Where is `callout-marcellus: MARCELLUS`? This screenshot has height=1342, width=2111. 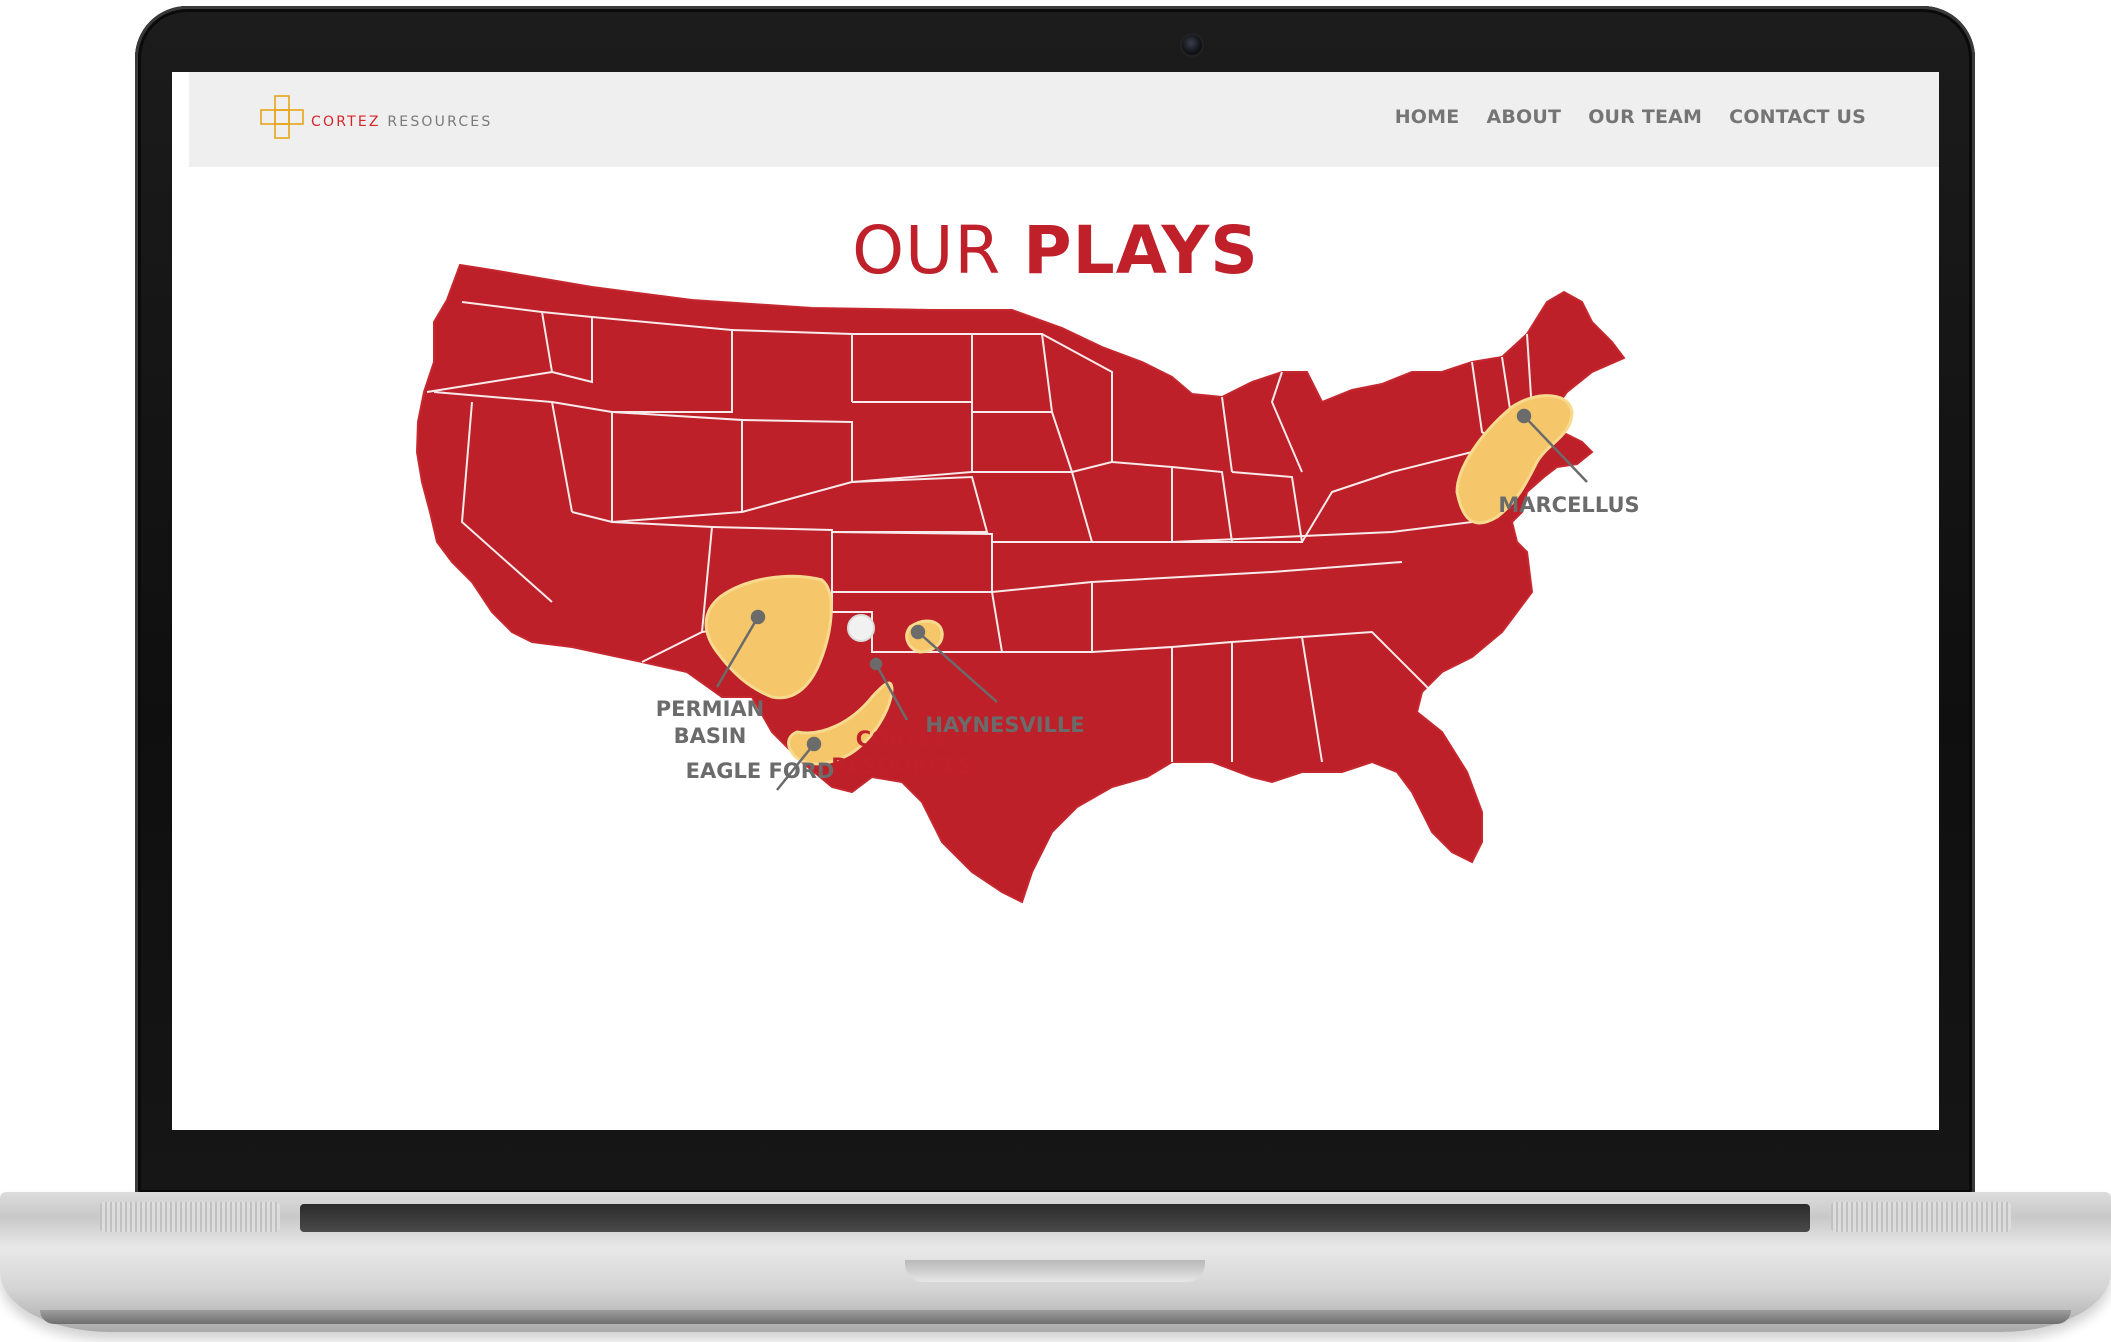 callout-marcellus: MARCELLUS is located at coordinates (1569, 505).